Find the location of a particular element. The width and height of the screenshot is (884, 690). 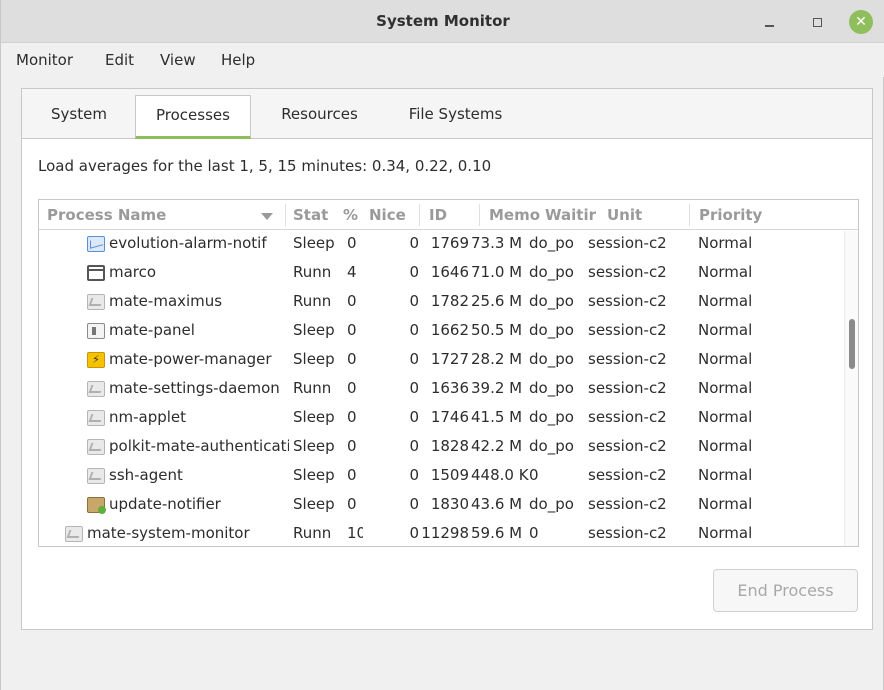

close-button: ✕ is located at coordinates (861, 22).